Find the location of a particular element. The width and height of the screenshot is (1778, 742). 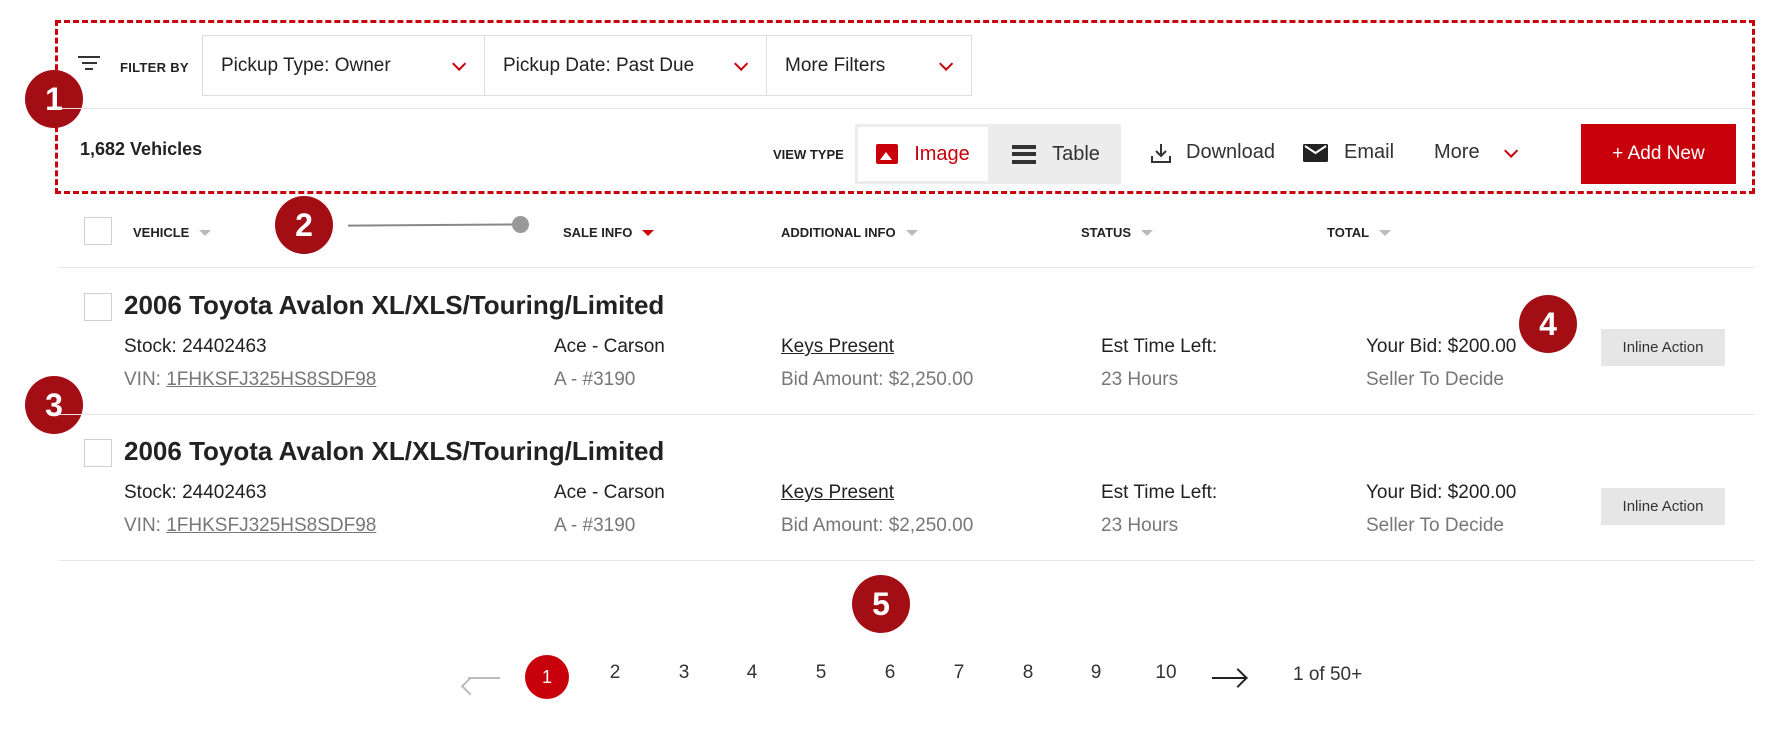

annotation-marker-4: 4 is located at coordinates (1548, 324).